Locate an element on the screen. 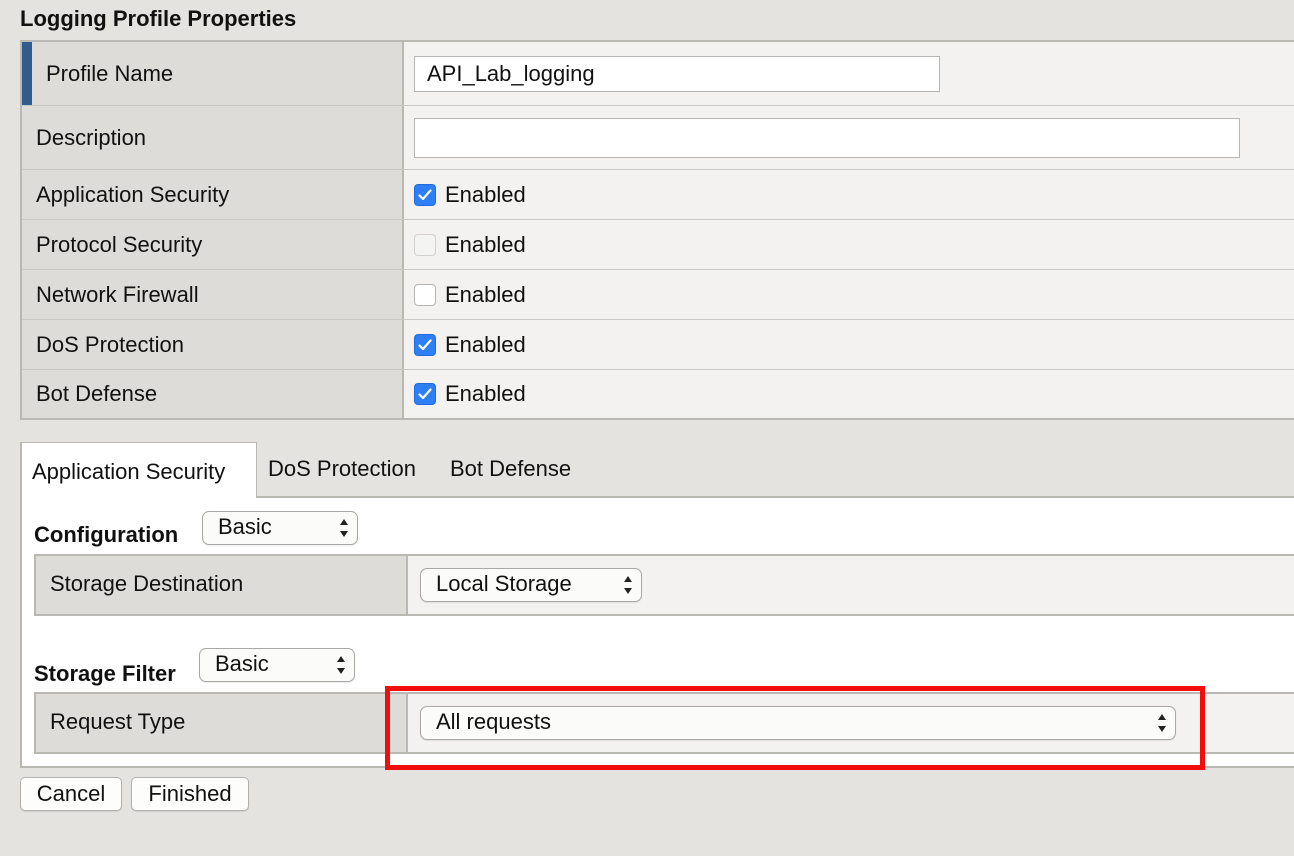  application-security-label: Application Security is located at coordinates (213, 194).